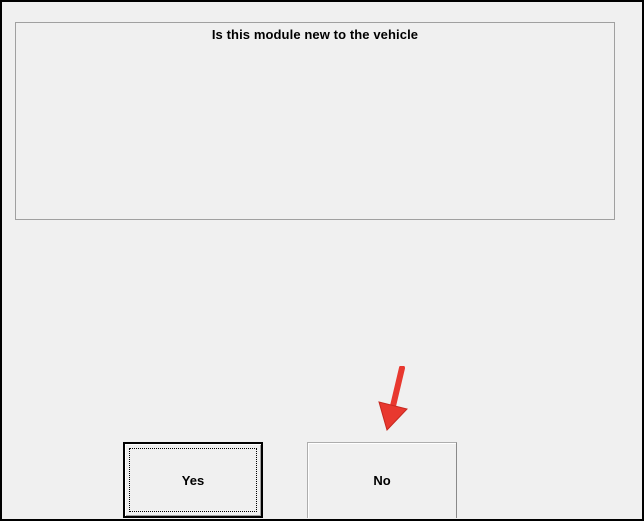 The image size is (644, 521). I want to click on yes-button: Yes, so click(193, 480).